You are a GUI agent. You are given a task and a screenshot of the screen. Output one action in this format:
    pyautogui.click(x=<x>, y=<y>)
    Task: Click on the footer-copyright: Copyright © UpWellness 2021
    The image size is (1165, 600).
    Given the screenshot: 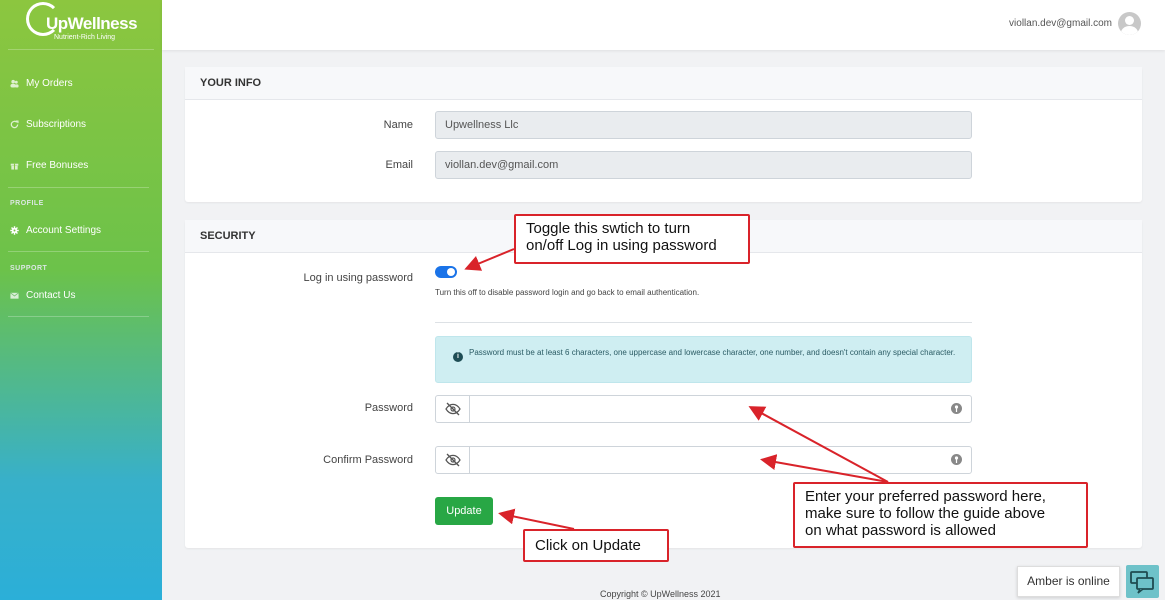 What is the action you would take?
    pyautogui.click(x=660, y=594)
    